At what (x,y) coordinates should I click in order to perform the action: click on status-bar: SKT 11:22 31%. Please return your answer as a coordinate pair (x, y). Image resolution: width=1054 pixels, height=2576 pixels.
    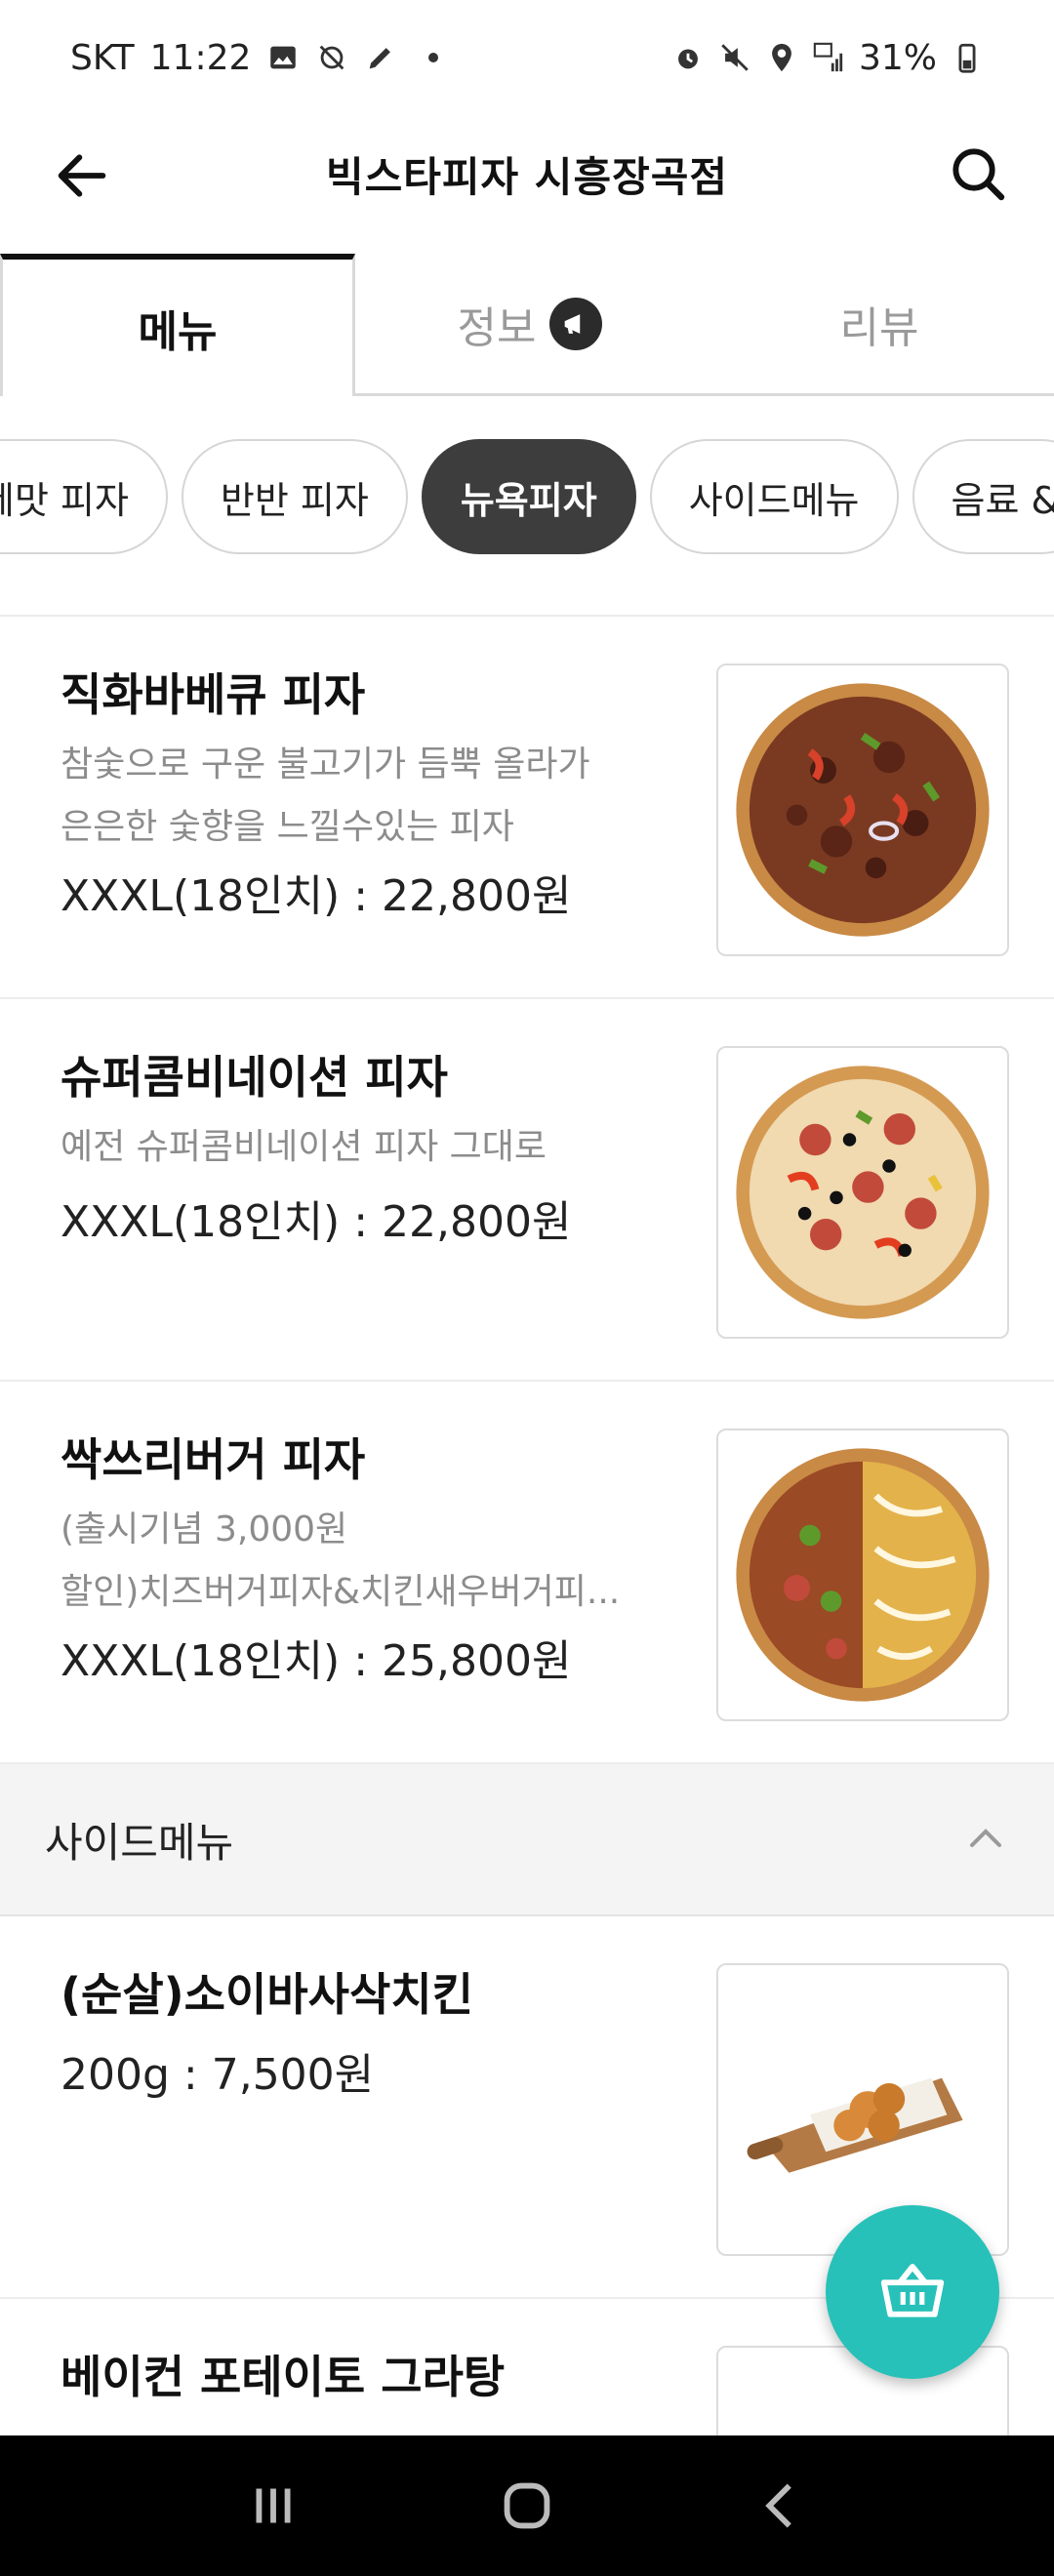
    Looking at the image, I should click on (527, 57).